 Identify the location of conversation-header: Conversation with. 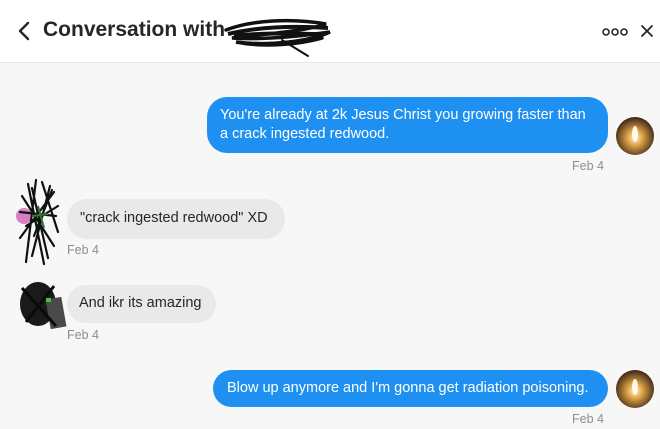
(330, 31).